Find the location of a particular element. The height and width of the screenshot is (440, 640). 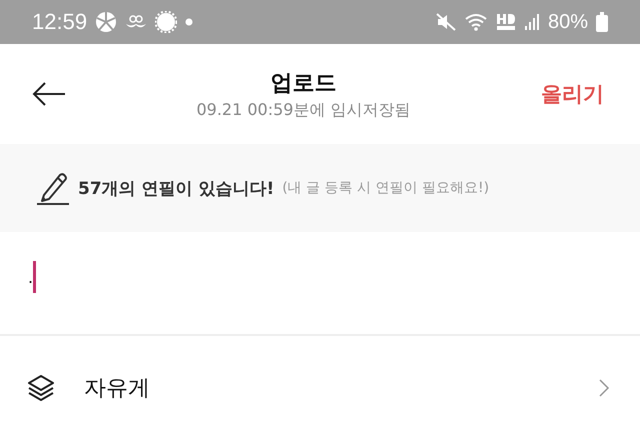

post-button: 올리기 is located at coordinates (572, 94).